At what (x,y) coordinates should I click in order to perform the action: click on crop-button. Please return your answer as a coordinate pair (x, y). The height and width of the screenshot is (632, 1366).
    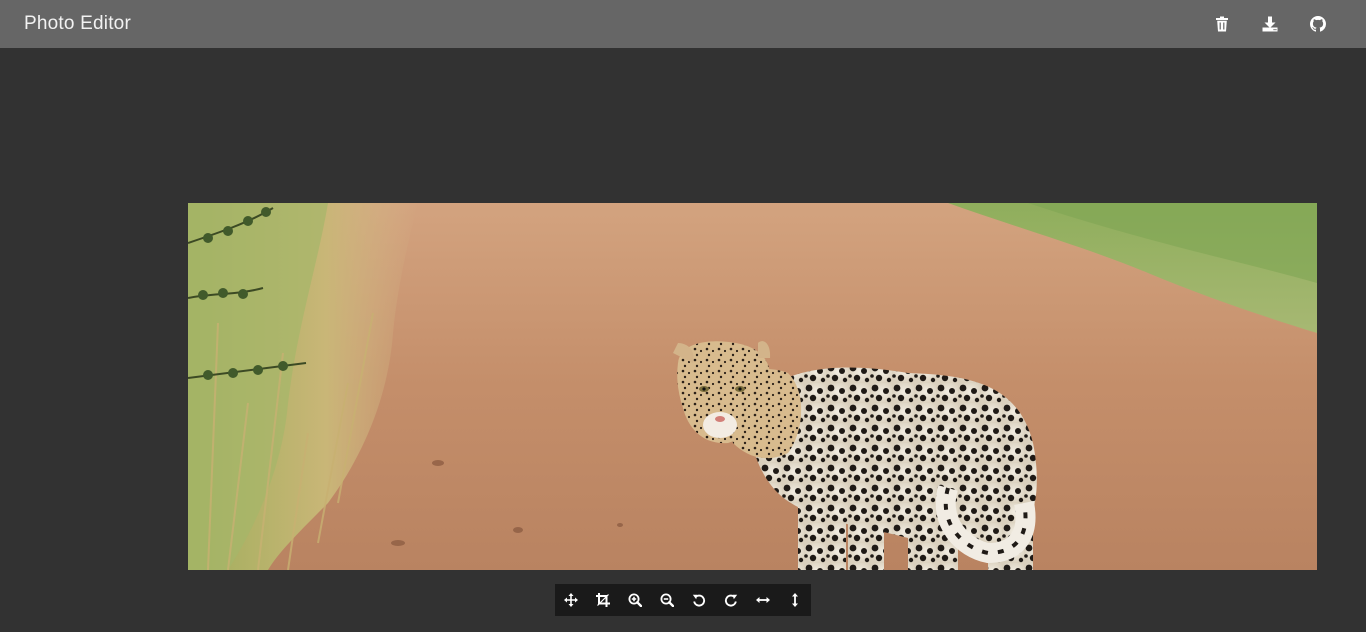
    Looking at the image, I should click on (603, 600).